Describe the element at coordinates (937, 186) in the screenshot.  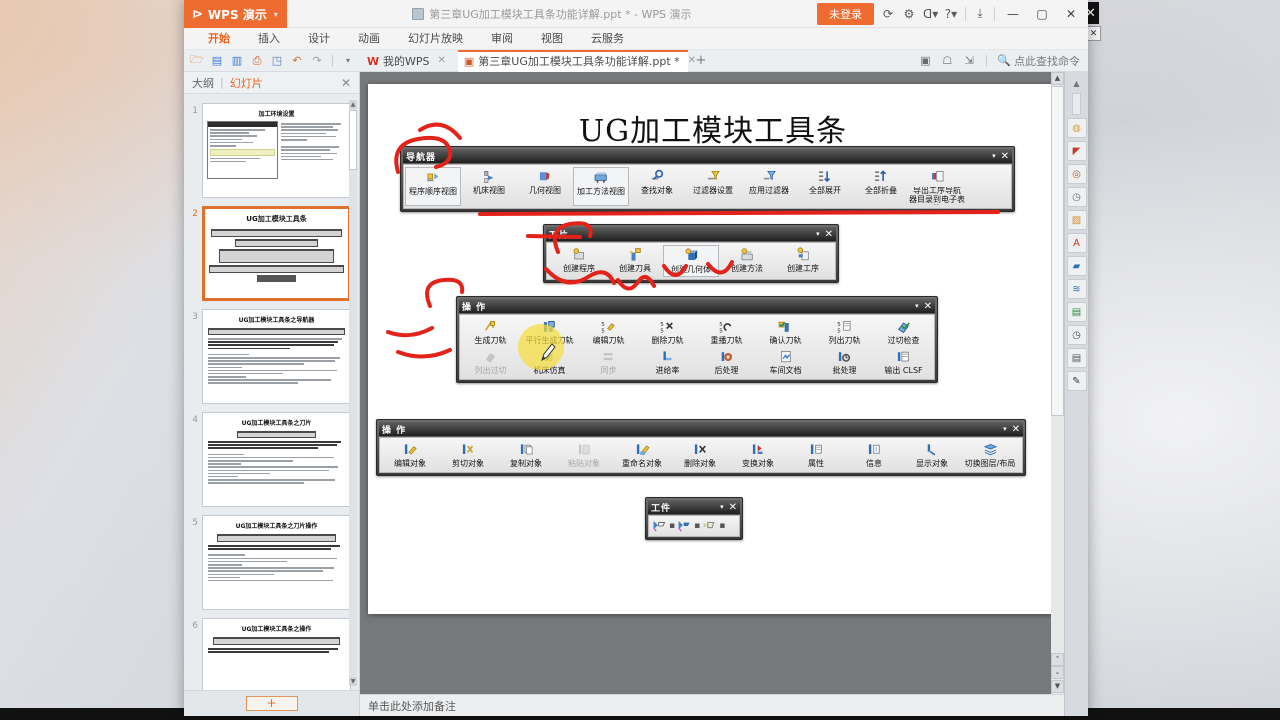
I see `ug-button-export-operation-navigator: 导出工序导航器目录到电子表格` at that location.